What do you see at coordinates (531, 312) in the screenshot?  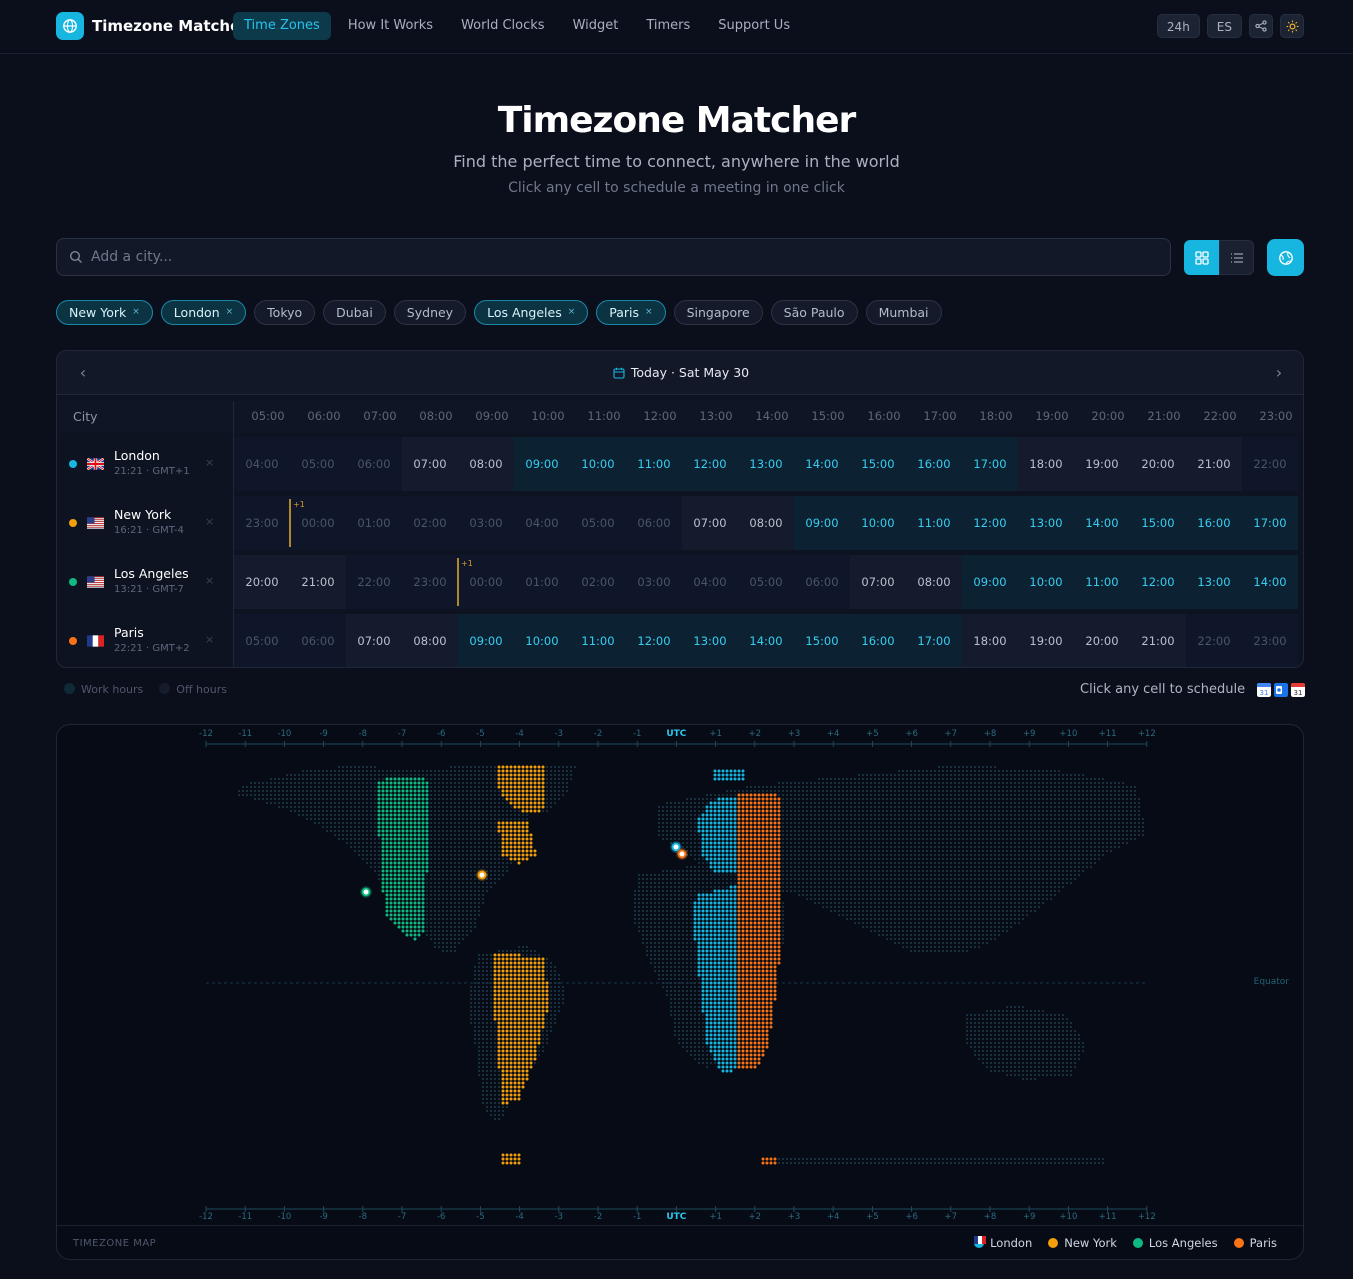 I see `city-chip: Los Angeles ×` at bounding box center [531, 312].